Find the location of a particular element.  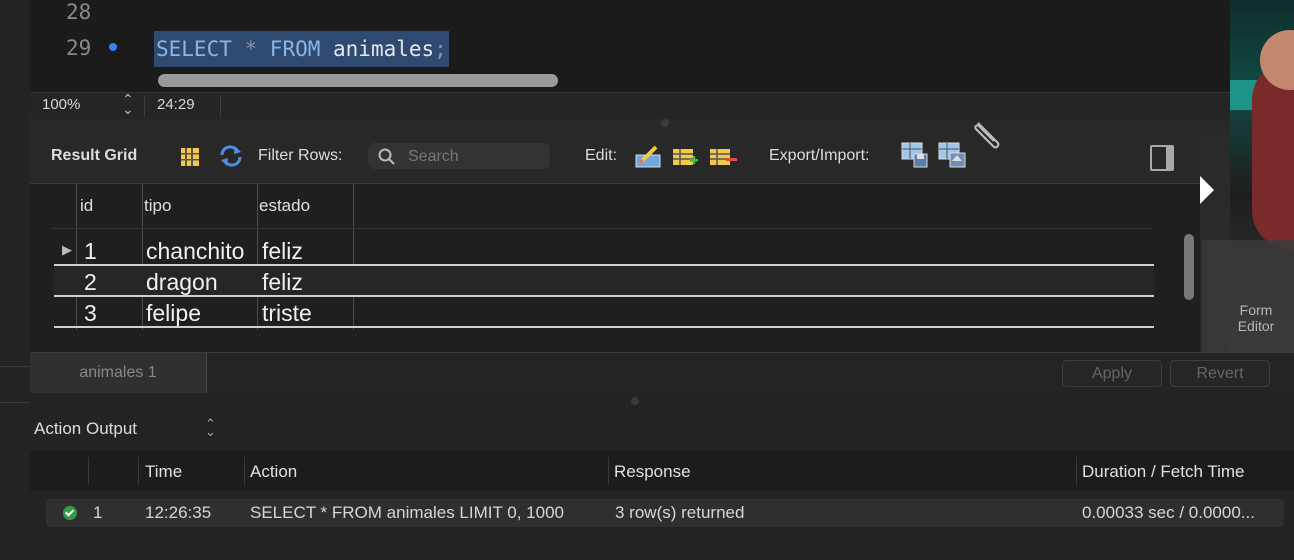

column-header-estado: estado is located at coordinates (284, 206).